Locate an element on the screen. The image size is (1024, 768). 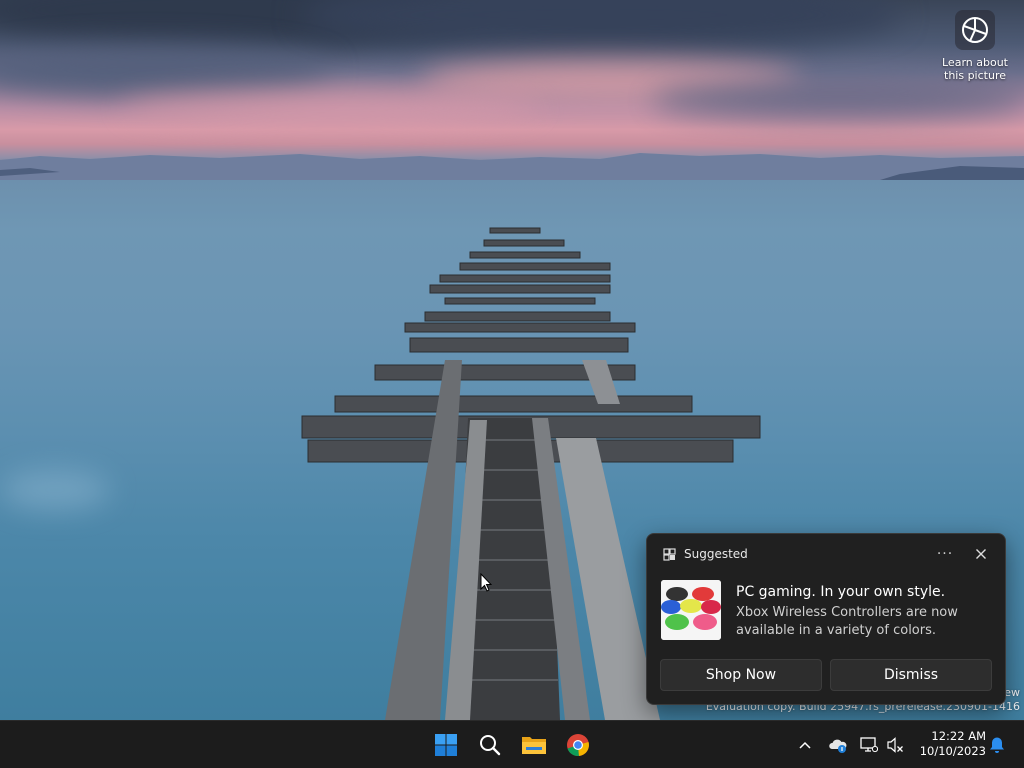
mouse-cursor-icon is located at coordinates (486, 582).